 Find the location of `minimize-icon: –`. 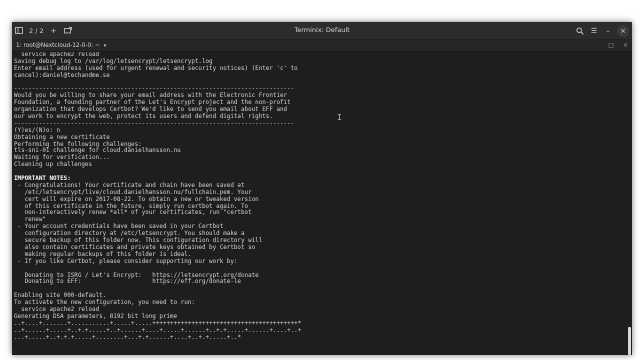

minimize-icon: – is located at coordinates (608, 30).